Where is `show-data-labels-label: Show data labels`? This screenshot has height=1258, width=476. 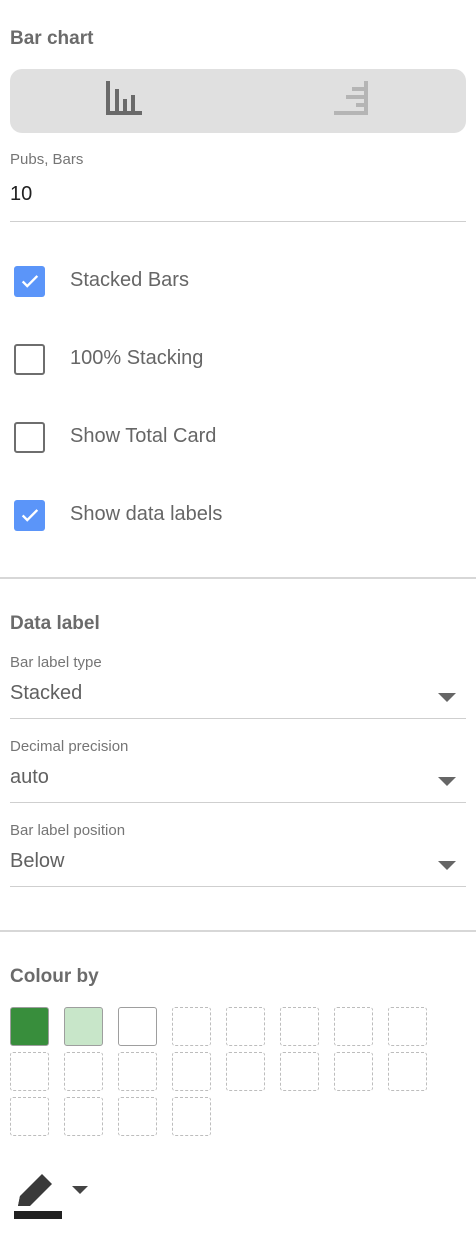 show-data-labels-label: Show data labels is located at coordinates (146, 514).